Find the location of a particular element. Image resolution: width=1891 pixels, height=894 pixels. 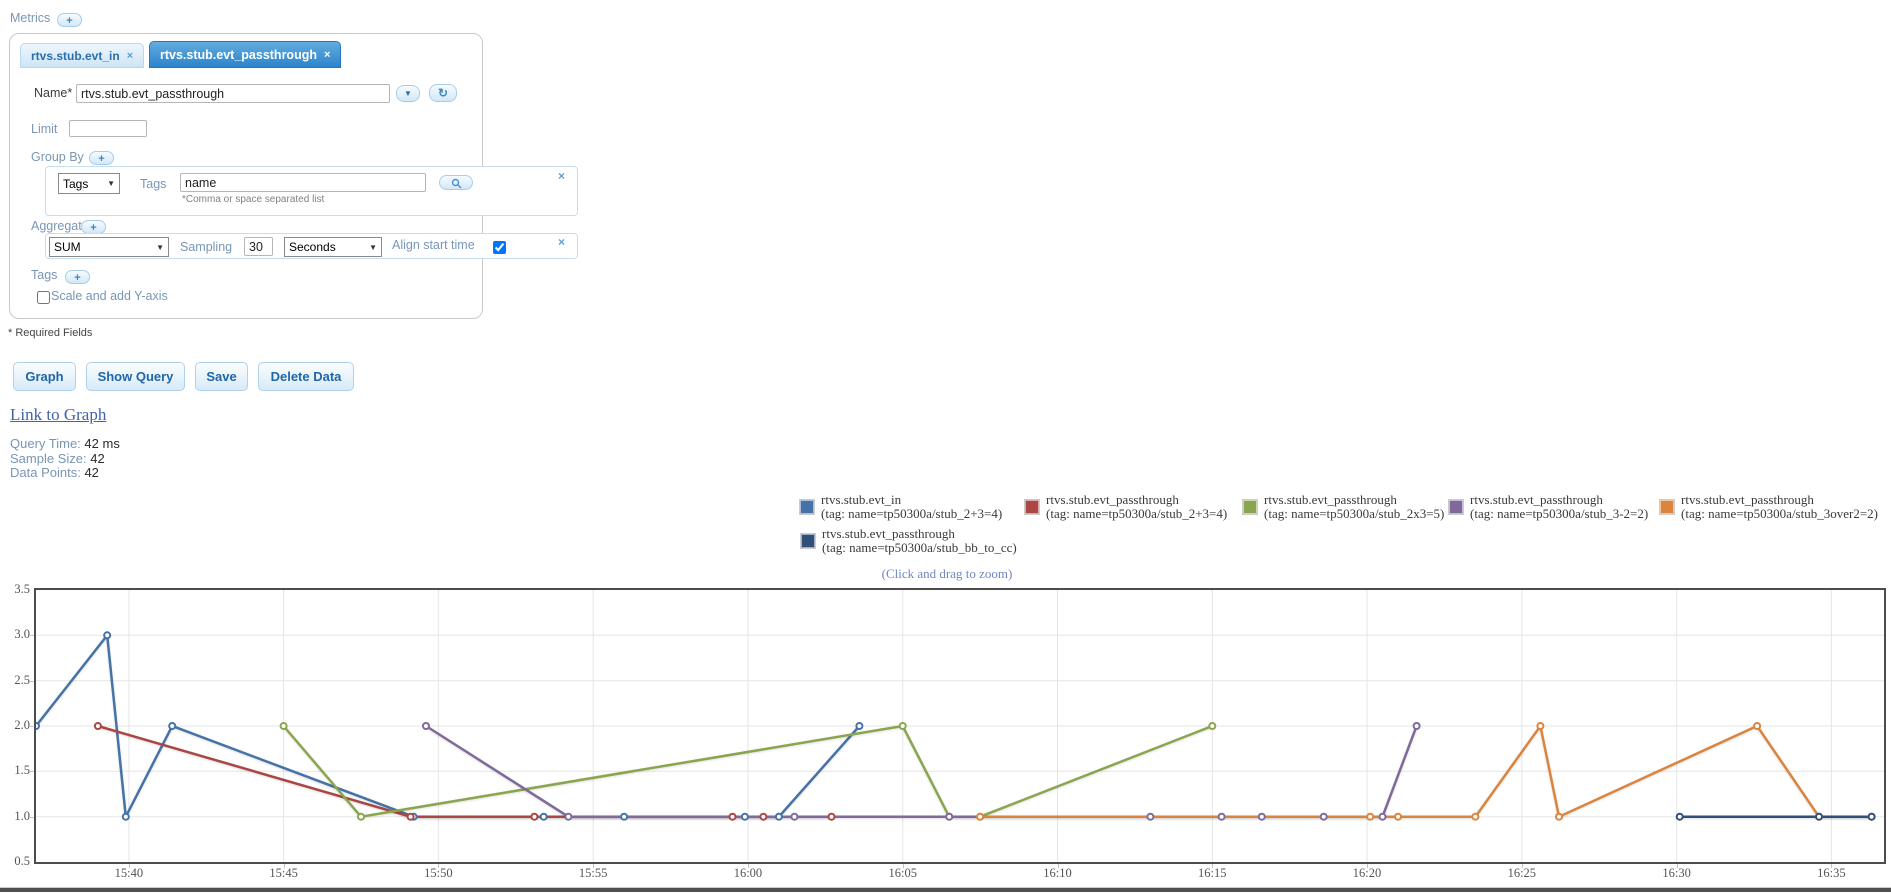

aggregator-select: SUM ▼ is located at coordinates (109, 247).